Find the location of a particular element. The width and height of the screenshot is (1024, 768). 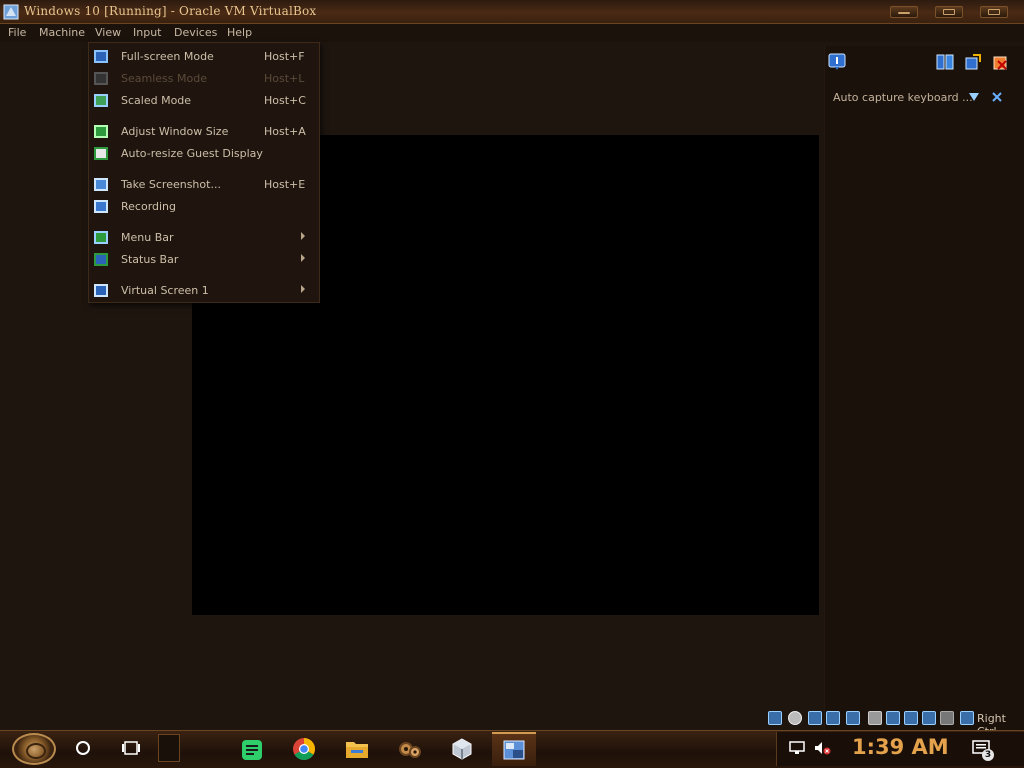

menu-bar: File Machine View Input Devices Help is located at coordinates (512, 33).